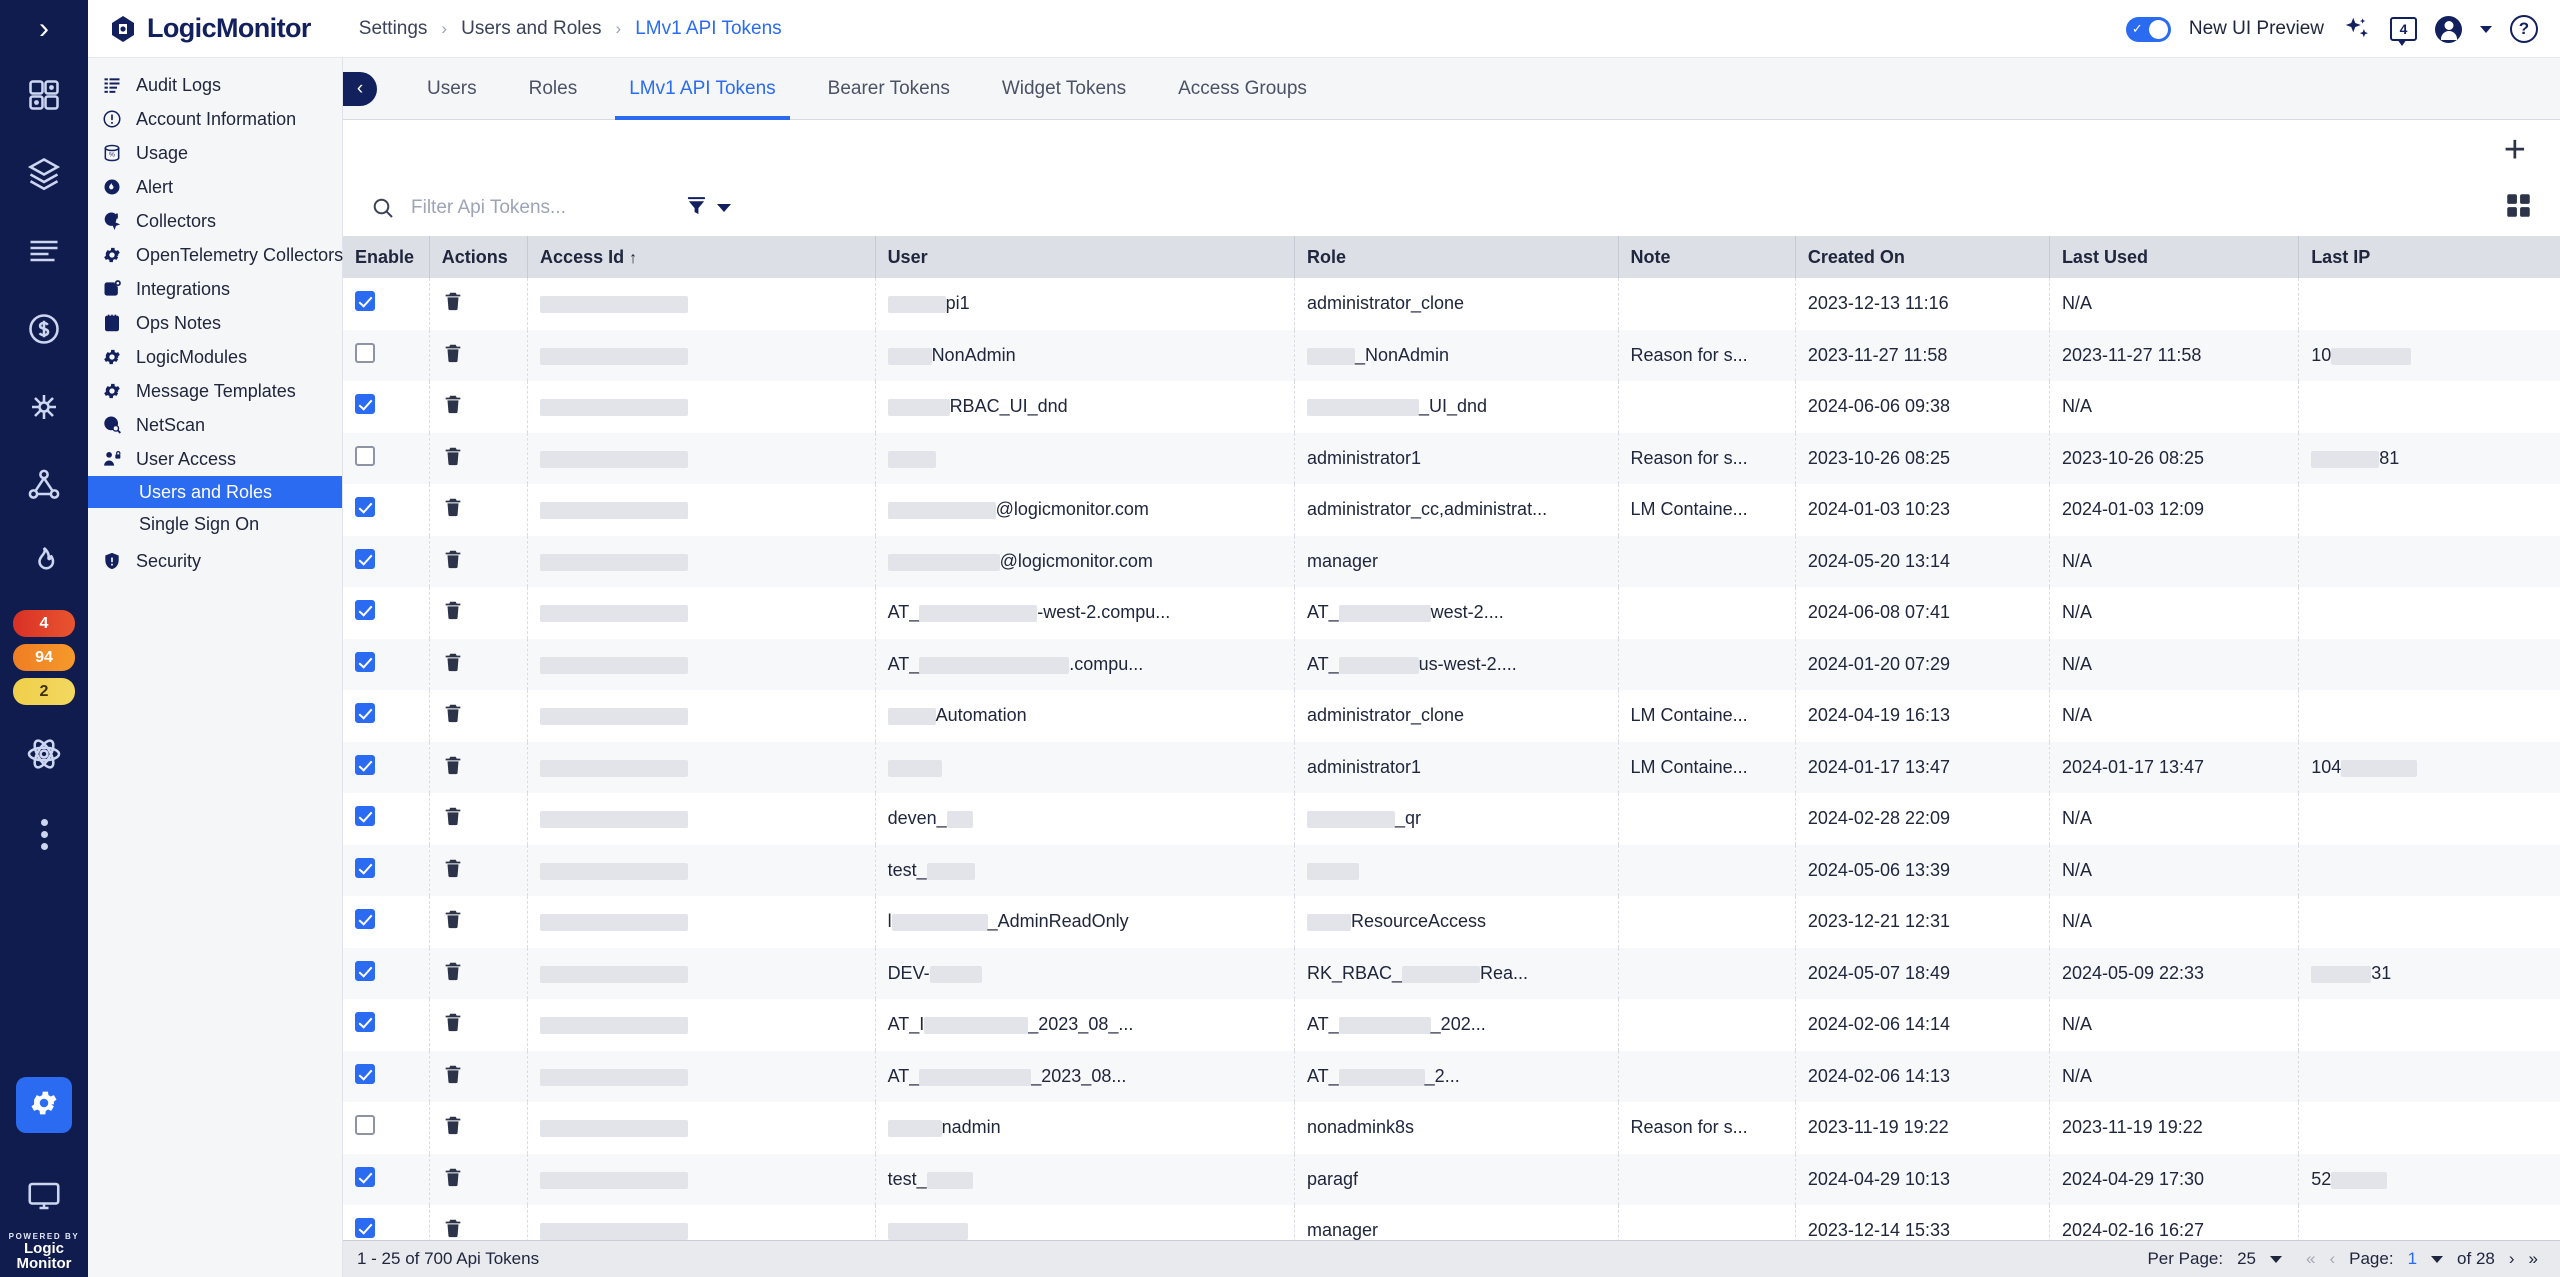 Image resolution: width=2560 pixels, height=1277 pixels. I want to click on ai-sparkle-icon, so click(2357, 29).